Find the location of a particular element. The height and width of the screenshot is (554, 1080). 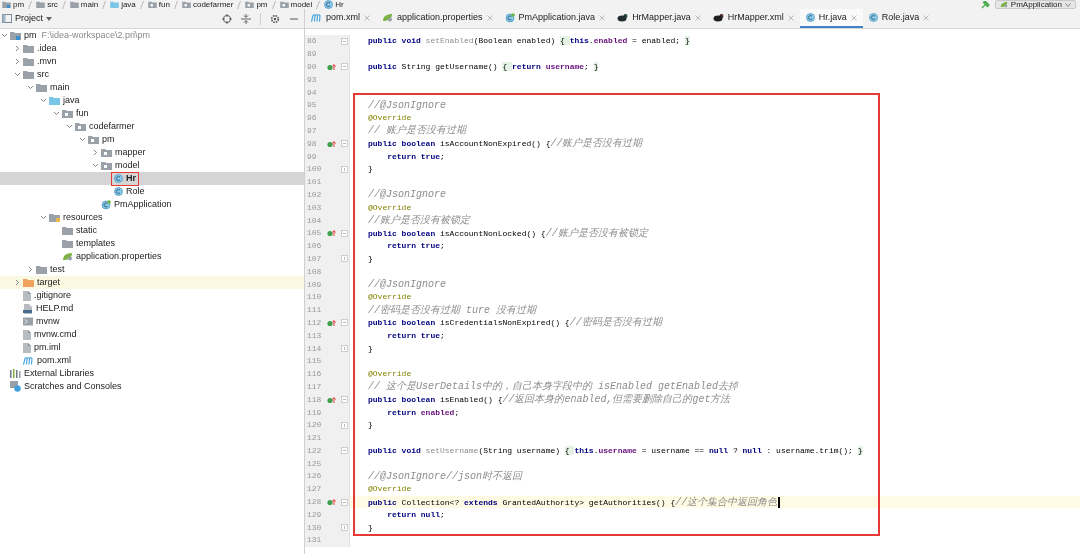

line-number: 89 is located at coordinates (312, 54).